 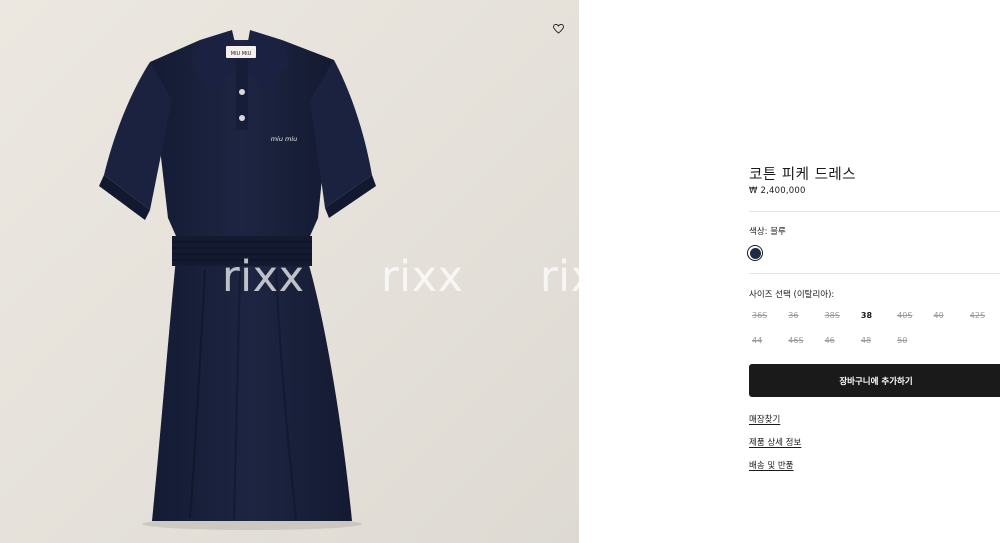 What do you see at coordinates (777, 191) in the screenshot?
I see `product-price: ₩ 2,400,000` at bounding box center [777, 191].